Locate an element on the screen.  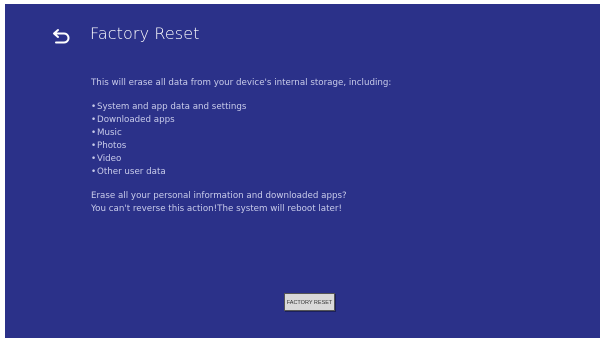
list-item: • Downloaded apps is located at coordinates (301, 120).